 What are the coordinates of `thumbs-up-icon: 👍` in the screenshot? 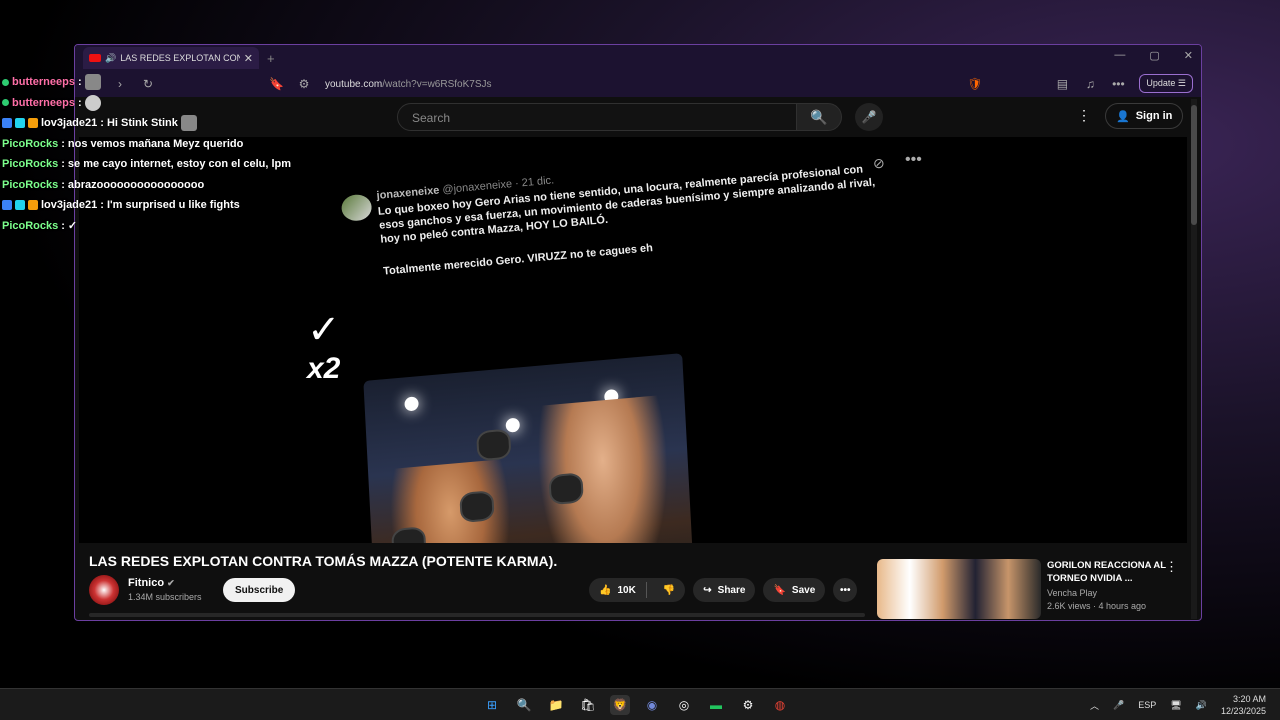 It's located at (605, 590).